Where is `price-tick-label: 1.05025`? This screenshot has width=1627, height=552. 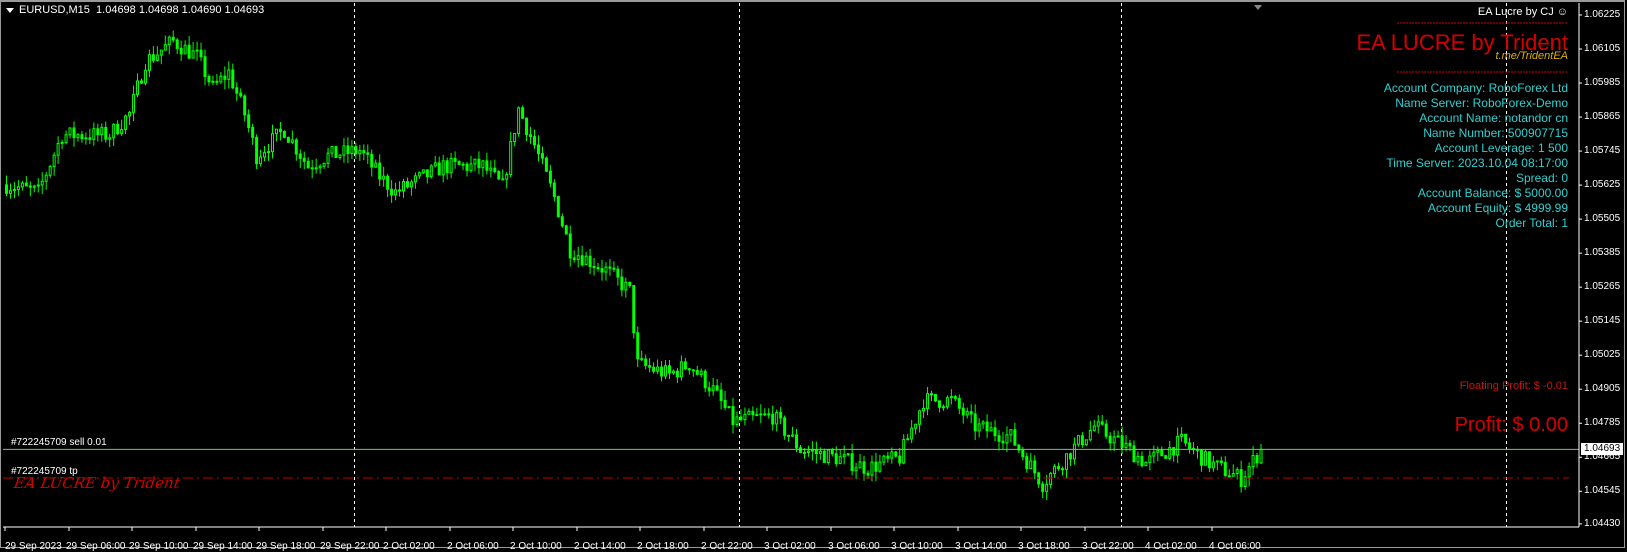 price-tick-label: 1.05025 is located at coordinates (1602, 355).